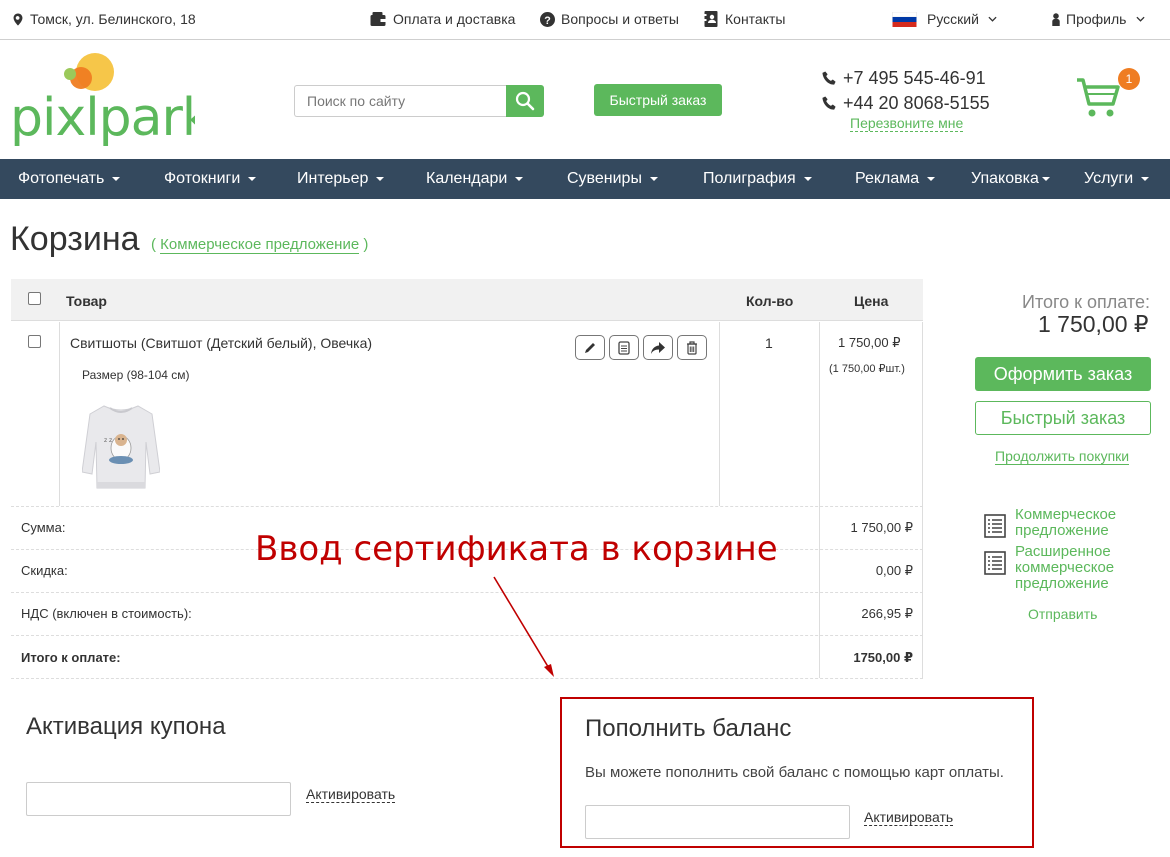 This screenshot has width=1170, height=857. What do you see at coordinates (1062, 614) in the screenshot?
I see `send-link: Отправить` at bounding box center [1062, 614].